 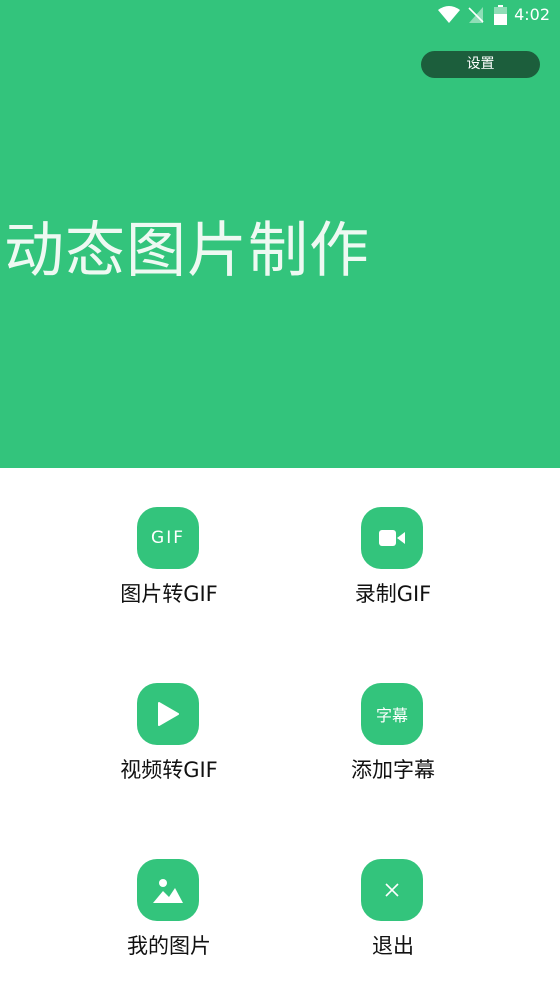 What do you see at coordinates (480, 64) in the screenshot?
I see `settings-button: 设置` at bounding box center [480, 64].